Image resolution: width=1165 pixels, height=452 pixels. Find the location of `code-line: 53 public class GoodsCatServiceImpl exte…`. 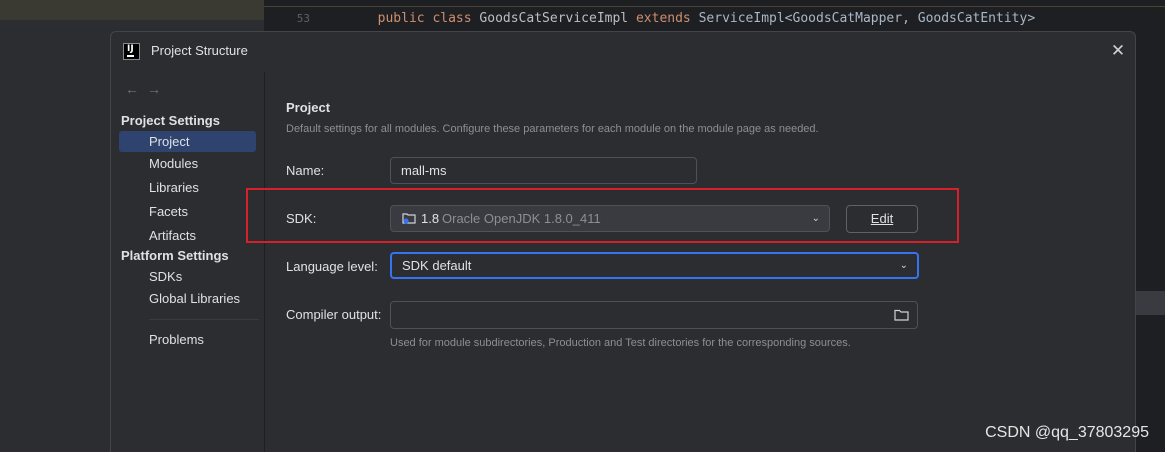

code-line: 53 public class GoodsCatServiceImpl exte… is located at coordinates (714, 19).